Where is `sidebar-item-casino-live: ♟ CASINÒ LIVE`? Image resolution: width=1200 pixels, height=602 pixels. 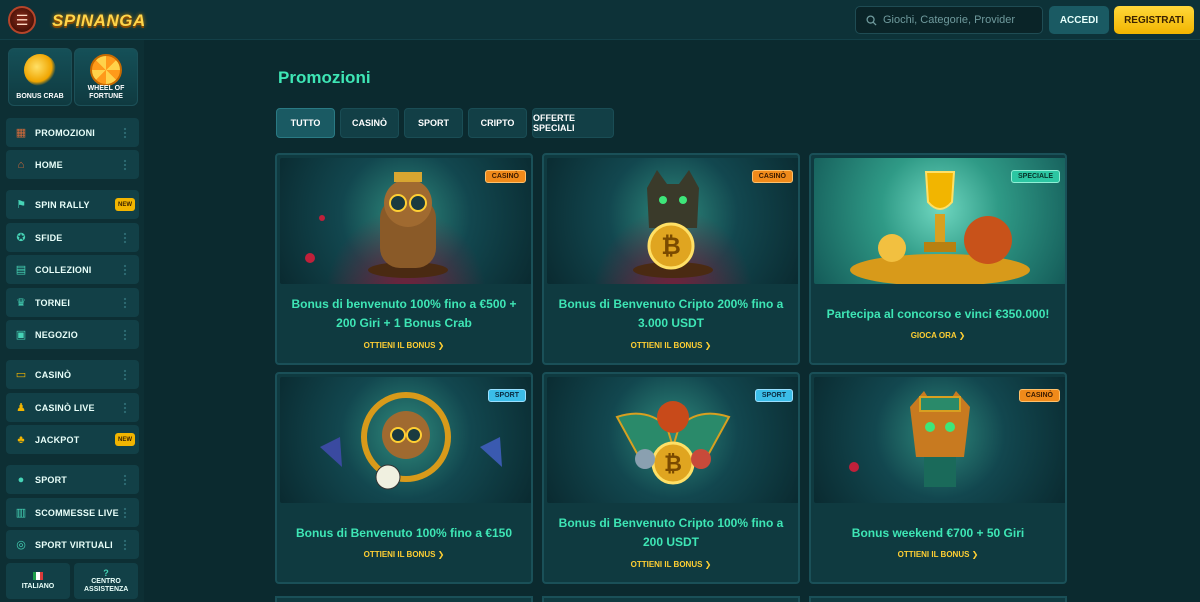
sidebar-item-casino-live: ♟ CASINÒ LIVE is located at coordinates (72, 407).